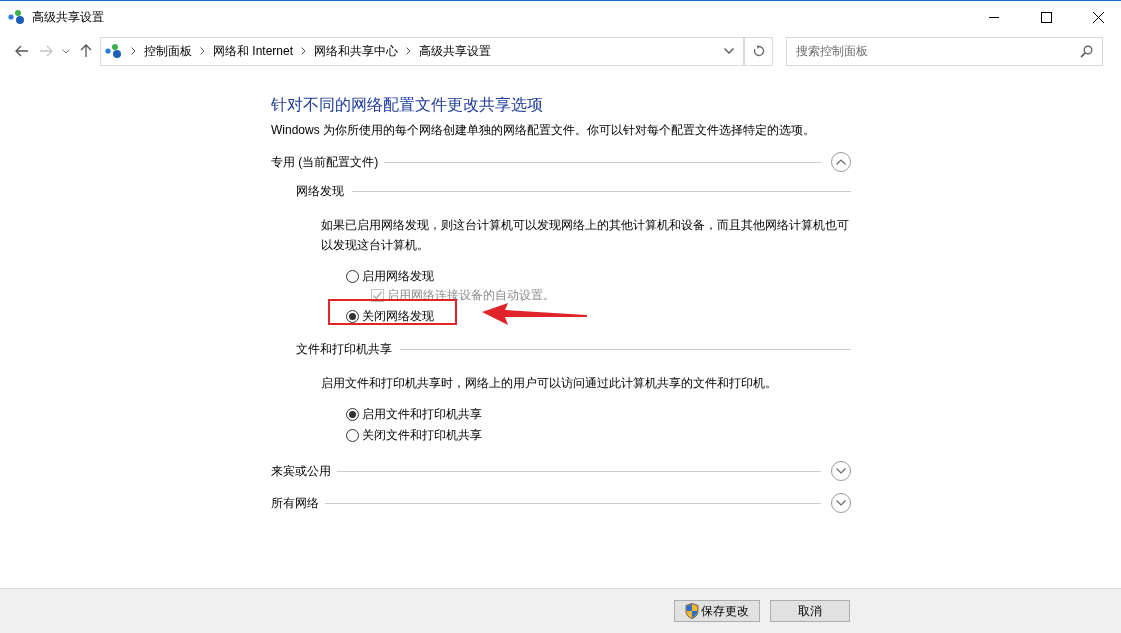 The height and width of the screenshot is (633, 1121). I want to click on radio-label: 关闭文件和打印机共享, so click(422, 435).